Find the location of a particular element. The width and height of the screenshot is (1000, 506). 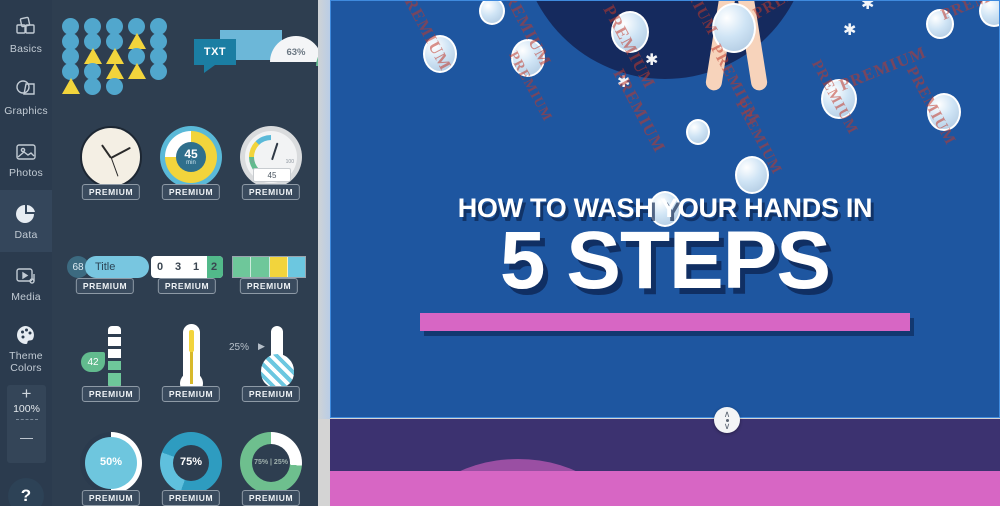

thermometer-bulb-striped is located at coordinates (277, 371).